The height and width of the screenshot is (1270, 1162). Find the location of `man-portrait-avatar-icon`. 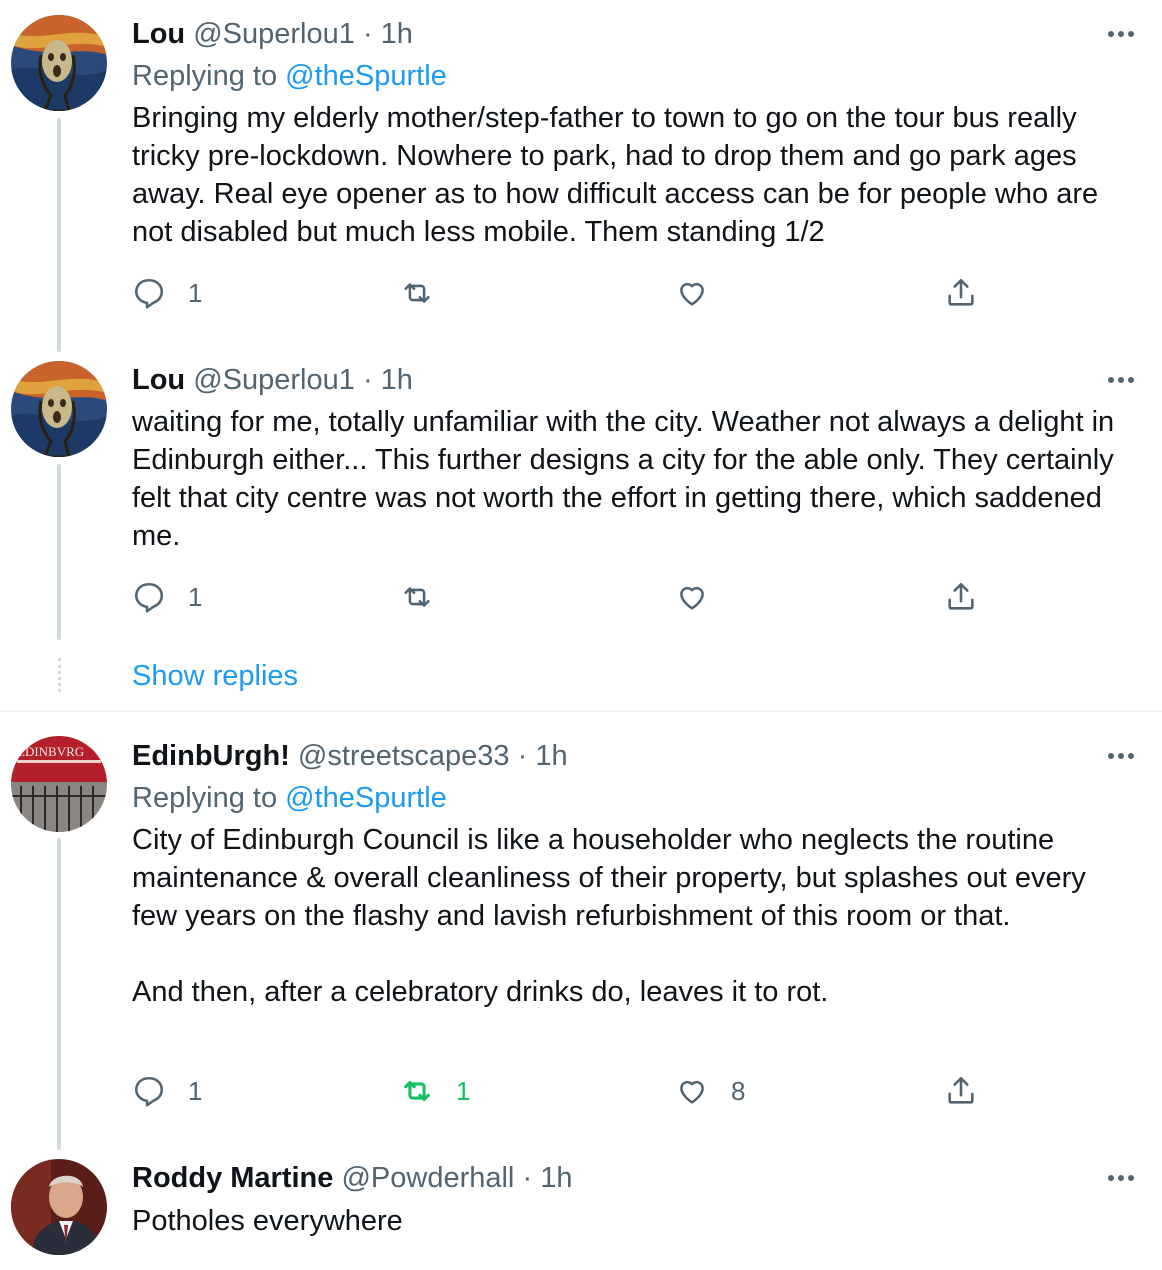

man-portrait-avatar-icon is located at coordinates (59, 1207).